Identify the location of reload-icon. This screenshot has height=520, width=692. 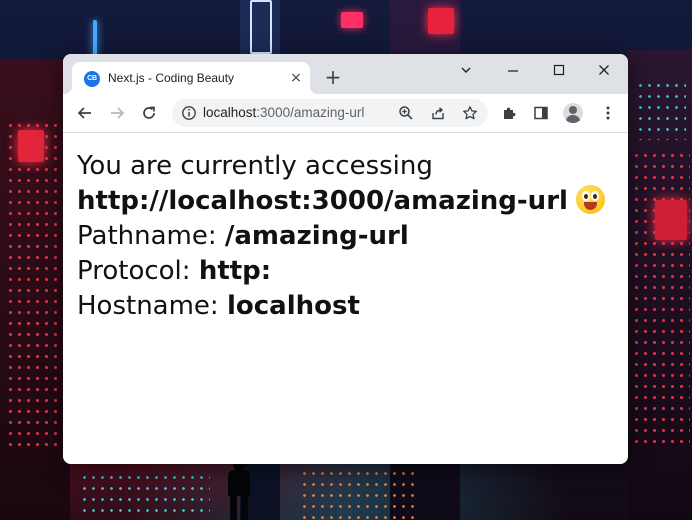
(149, 113).